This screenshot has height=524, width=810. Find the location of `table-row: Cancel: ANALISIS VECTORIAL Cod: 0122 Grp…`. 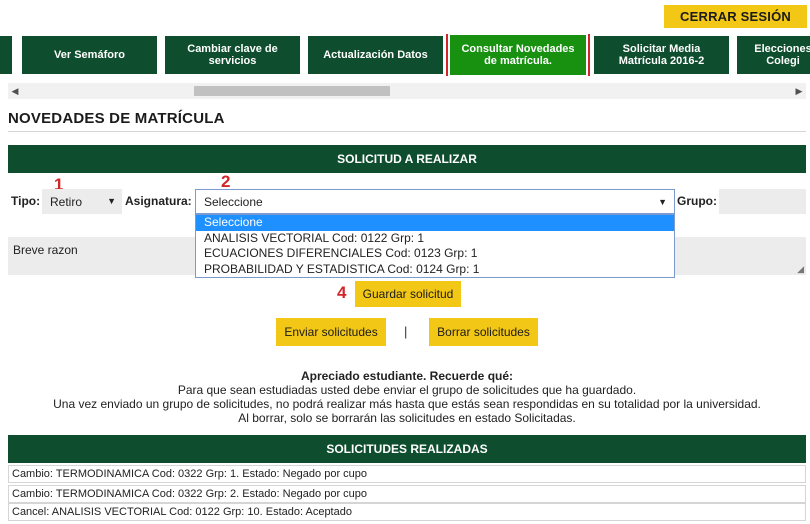

table-row: Cancel: ANALISIS VECTORIAL Cod: 0122 Grp… is located at coordinates (407, 512).